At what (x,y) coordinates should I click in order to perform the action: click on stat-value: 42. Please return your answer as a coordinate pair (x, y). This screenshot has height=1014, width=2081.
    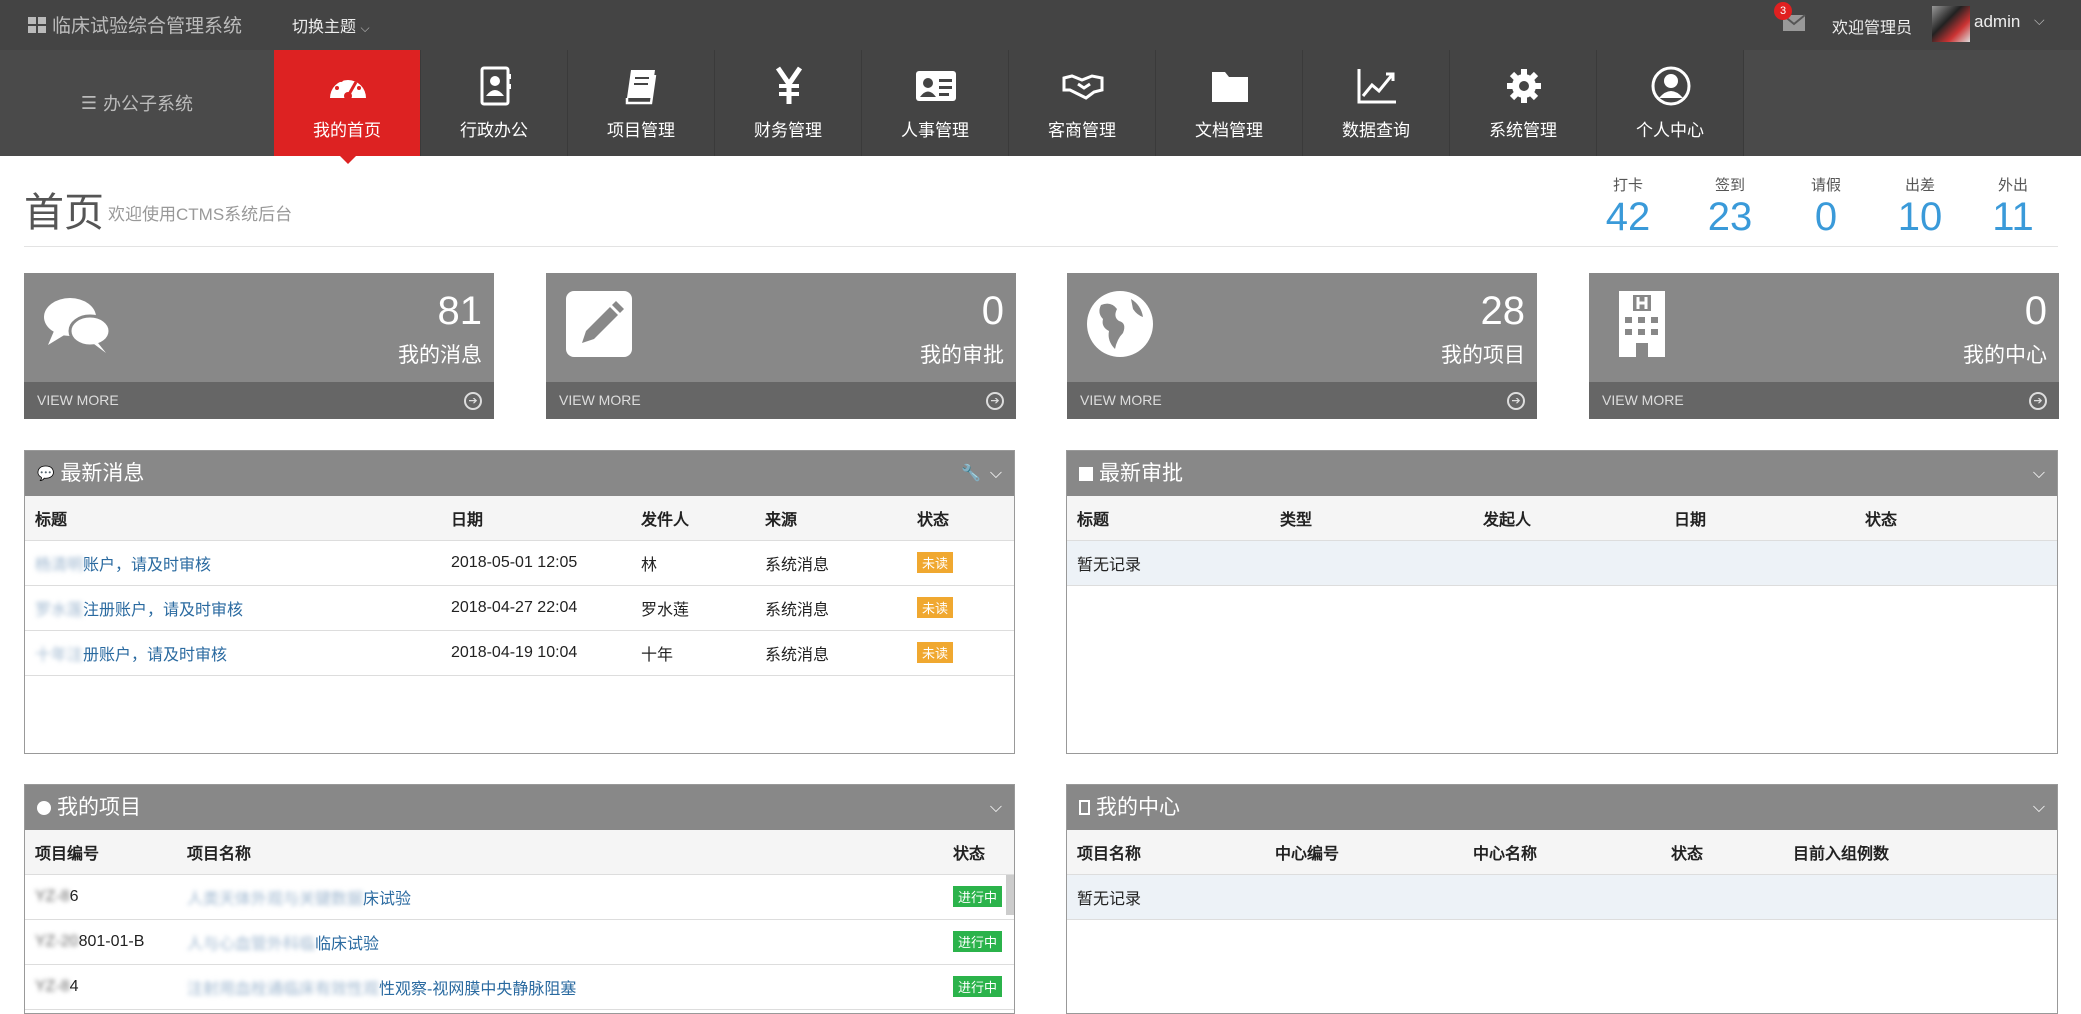
    Looking at the image, I should click on (1628, 217).